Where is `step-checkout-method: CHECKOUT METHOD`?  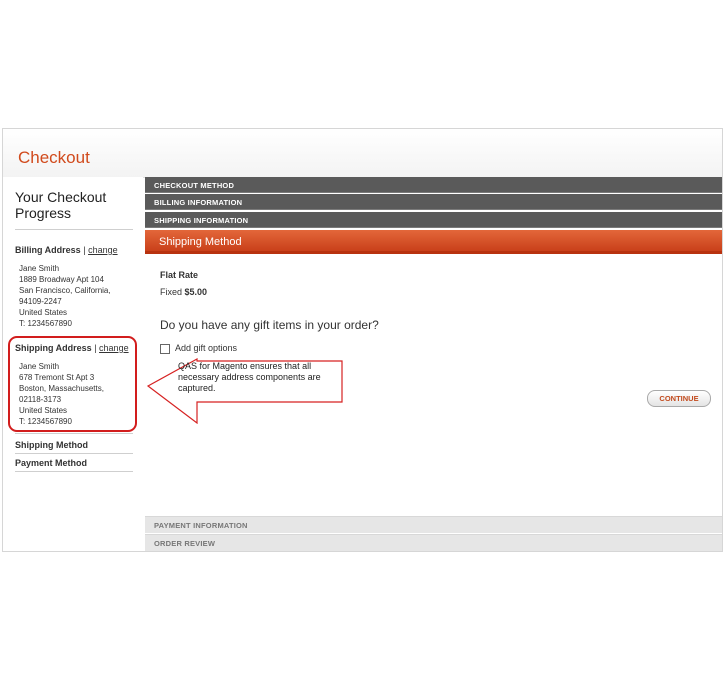 step-checkout-method: CHECKOUT METHOD is located at coordinates (433, 185).